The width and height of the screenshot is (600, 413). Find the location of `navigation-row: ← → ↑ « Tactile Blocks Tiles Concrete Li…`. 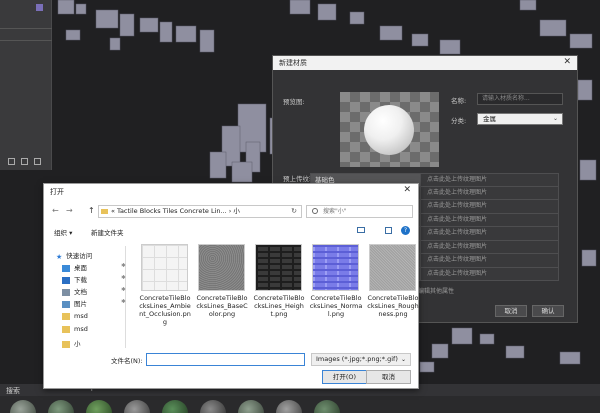

navigation-row: ← → ↑ « Tactile Blocks Tiles Concrete Li… is located at coordinates (231, 211).